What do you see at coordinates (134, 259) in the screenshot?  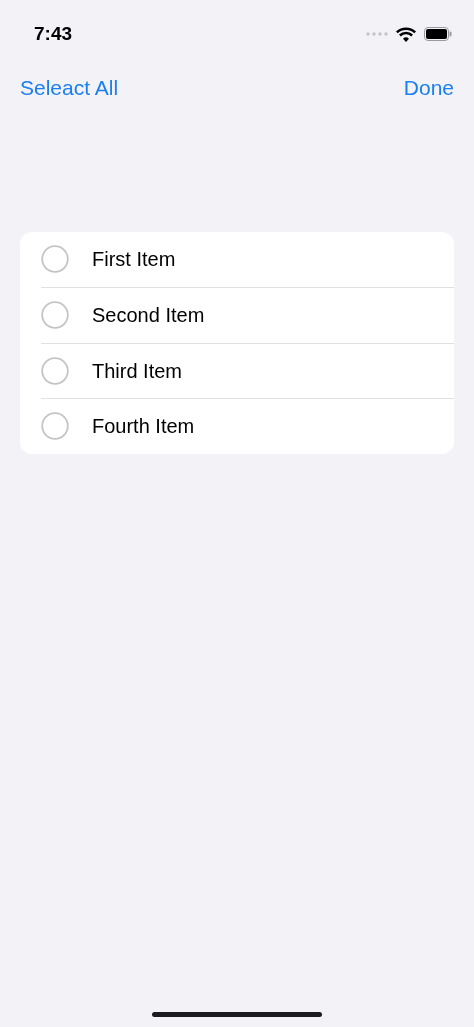 I see `item-label: First Item` at bounding box center [134, 259].